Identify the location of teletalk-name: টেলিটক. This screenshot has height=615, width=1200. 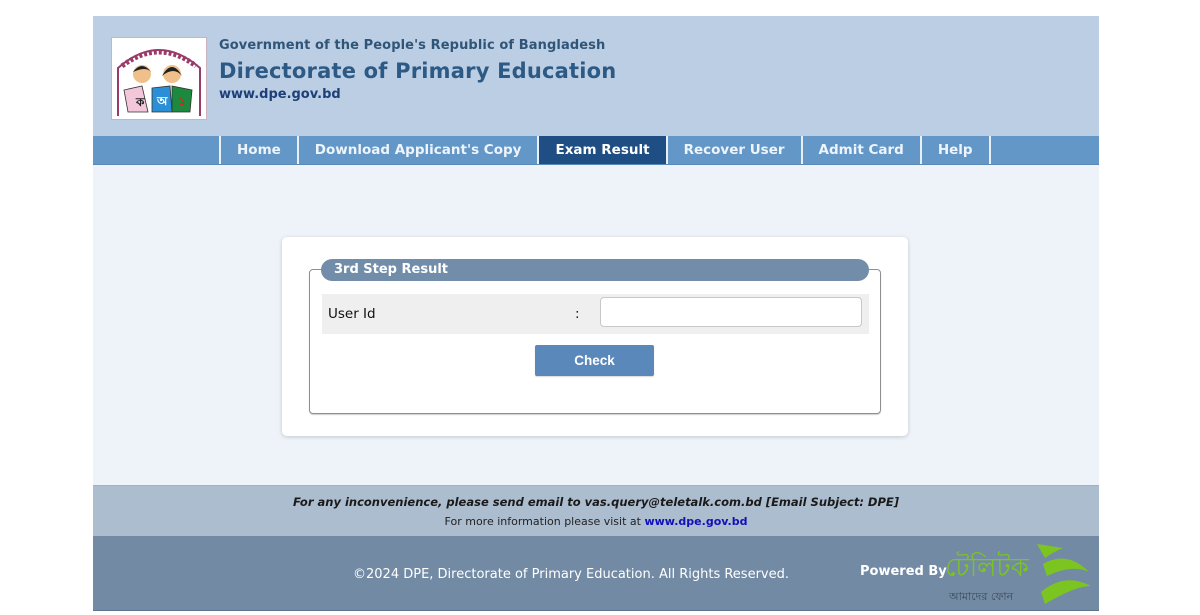
(987, 567).